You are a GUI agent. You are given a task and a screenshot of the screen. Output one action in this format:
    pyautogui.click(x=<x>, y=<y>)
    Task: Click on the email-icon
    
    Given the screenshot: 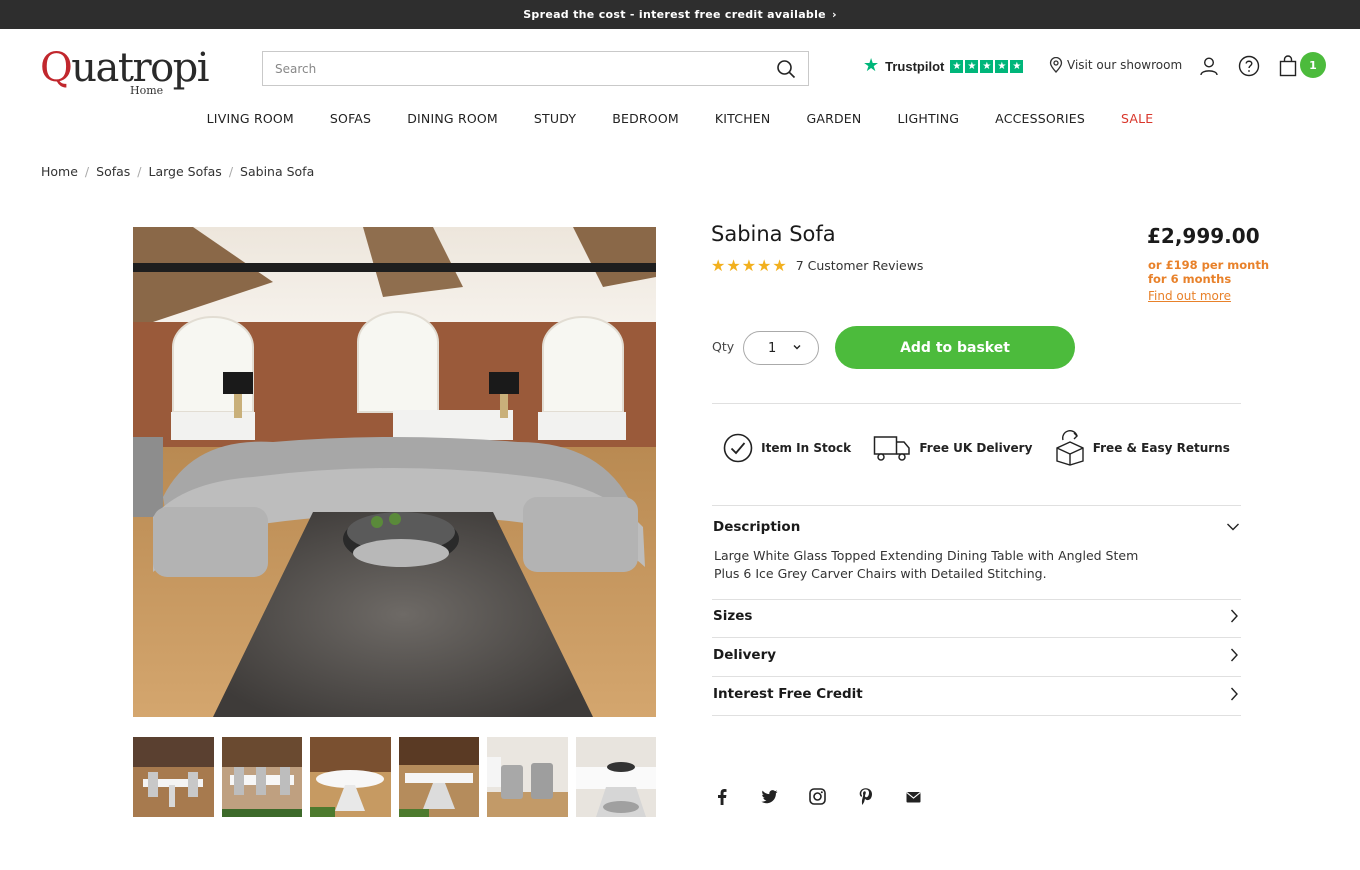 What is the action you would take?
    pyautogui.click(x=913, y=796)
    